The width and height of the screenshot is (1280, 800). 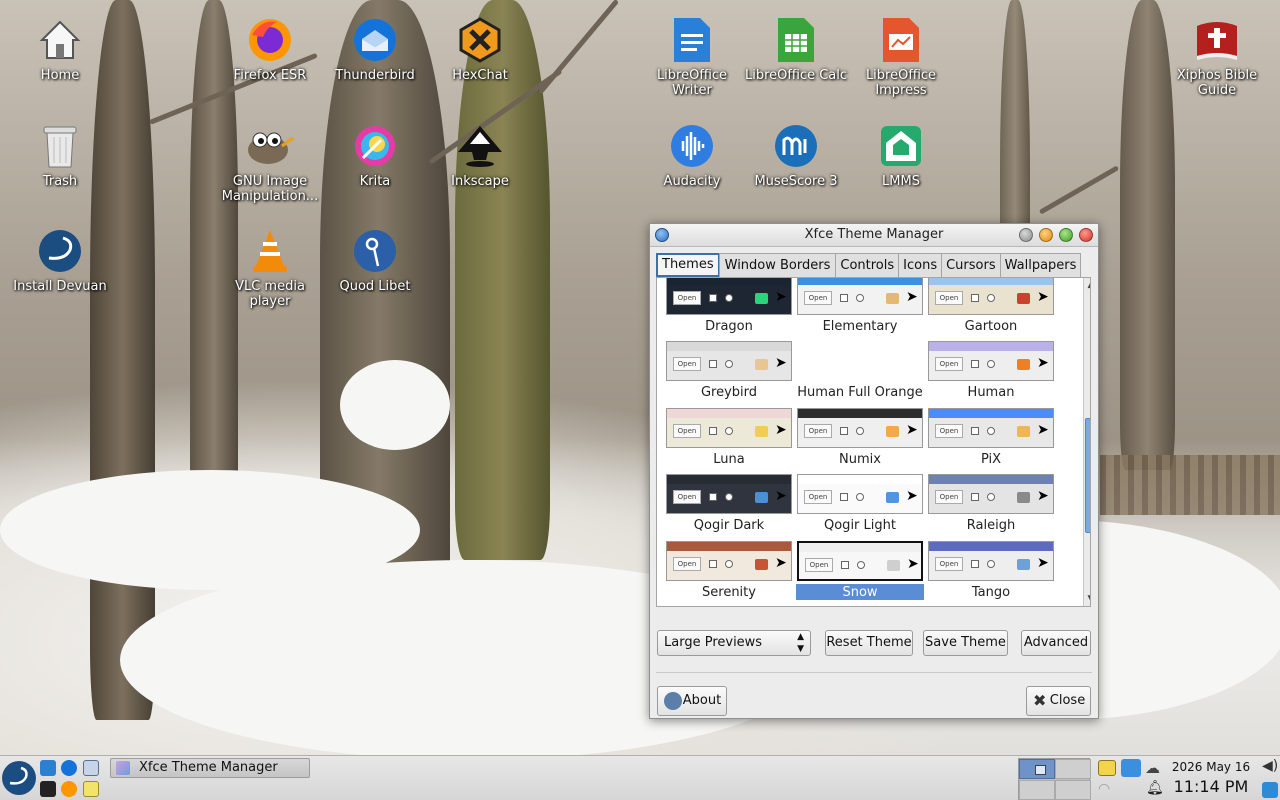 What do you see at coordinates (991, 441) in the screenshot?
I see `theme-pix: Open ➤ PiX` at bounding box center [991, 441].